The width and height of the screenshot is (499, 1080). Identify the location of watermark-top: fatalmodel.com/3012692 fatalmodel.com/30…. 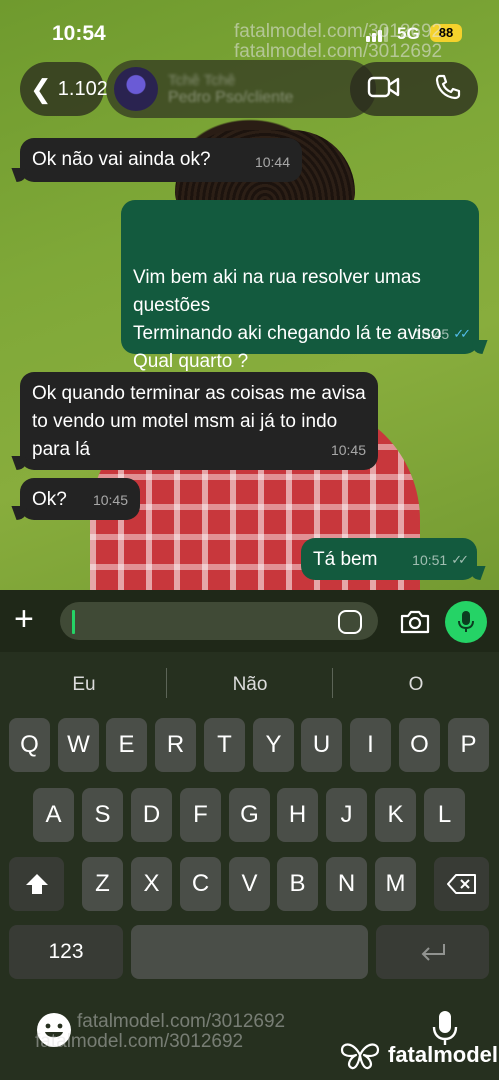
(338, 42).